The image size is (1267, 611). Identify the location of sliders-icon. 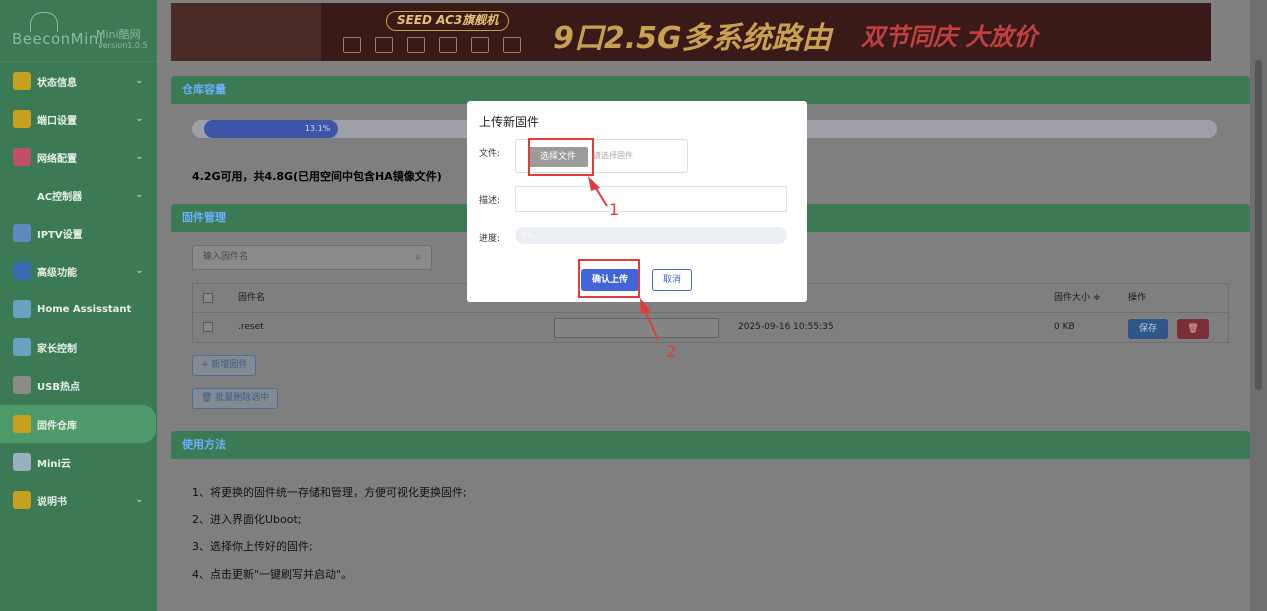
(22, 271).